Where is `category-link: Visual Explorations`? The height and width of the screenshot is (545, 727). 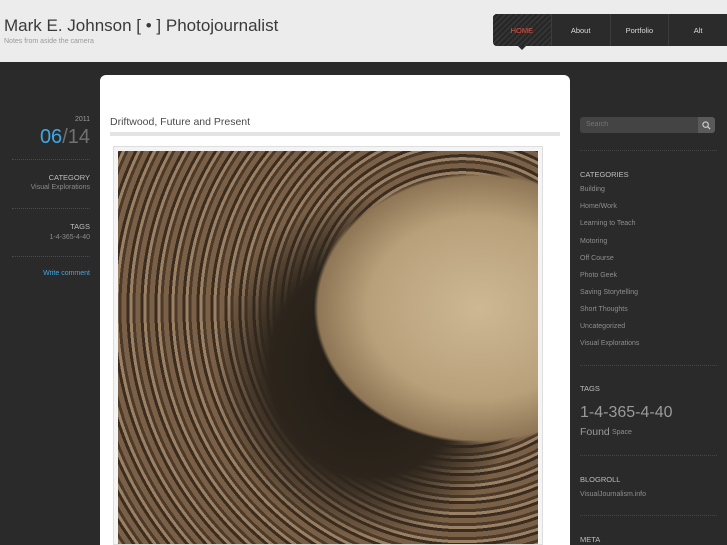
category-link: Visual Explorations is located at coordinates (609, 343).